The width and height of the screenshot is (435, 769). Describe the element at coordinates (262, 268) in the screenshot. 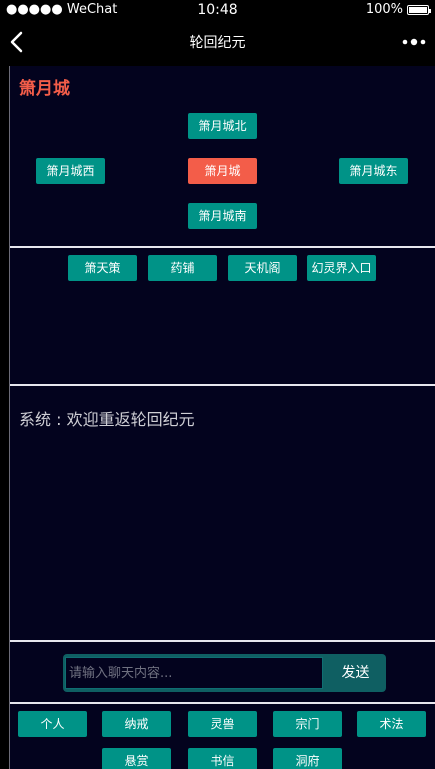

I see `place-button: 天机阁` at that location.